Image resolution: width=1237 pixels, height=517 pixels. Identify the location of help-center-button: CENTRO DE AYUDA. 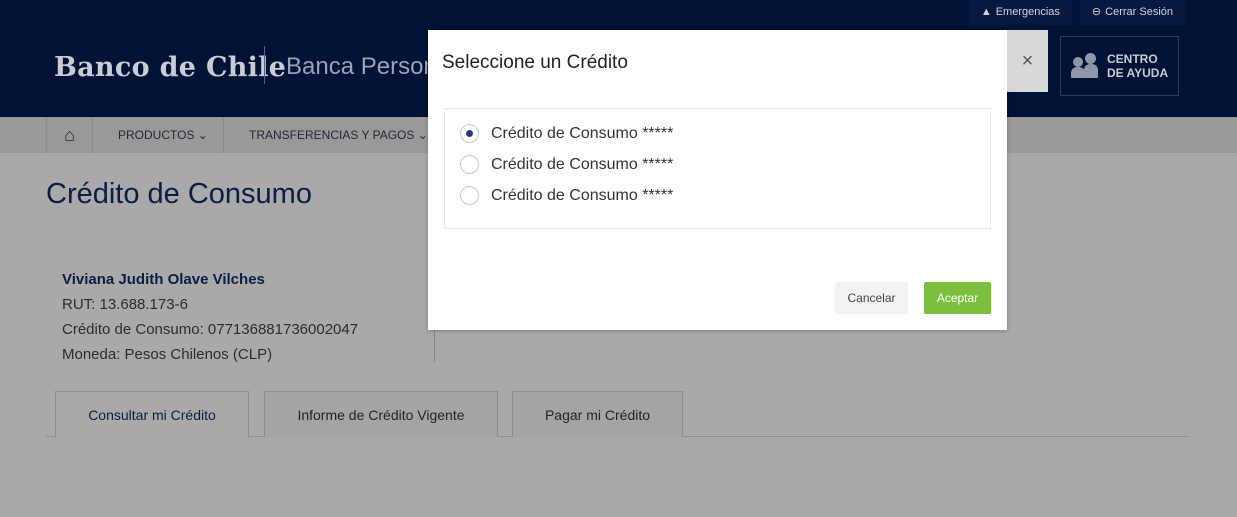
(1119, 66).